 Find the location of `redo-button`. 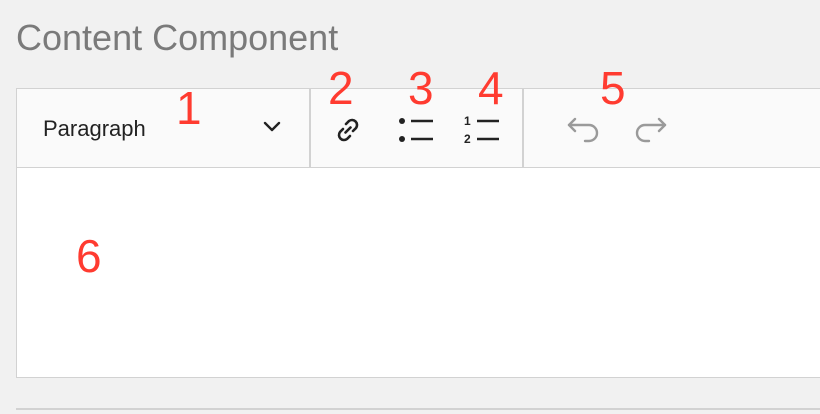

redo-button is located at coordinates (650, 128).